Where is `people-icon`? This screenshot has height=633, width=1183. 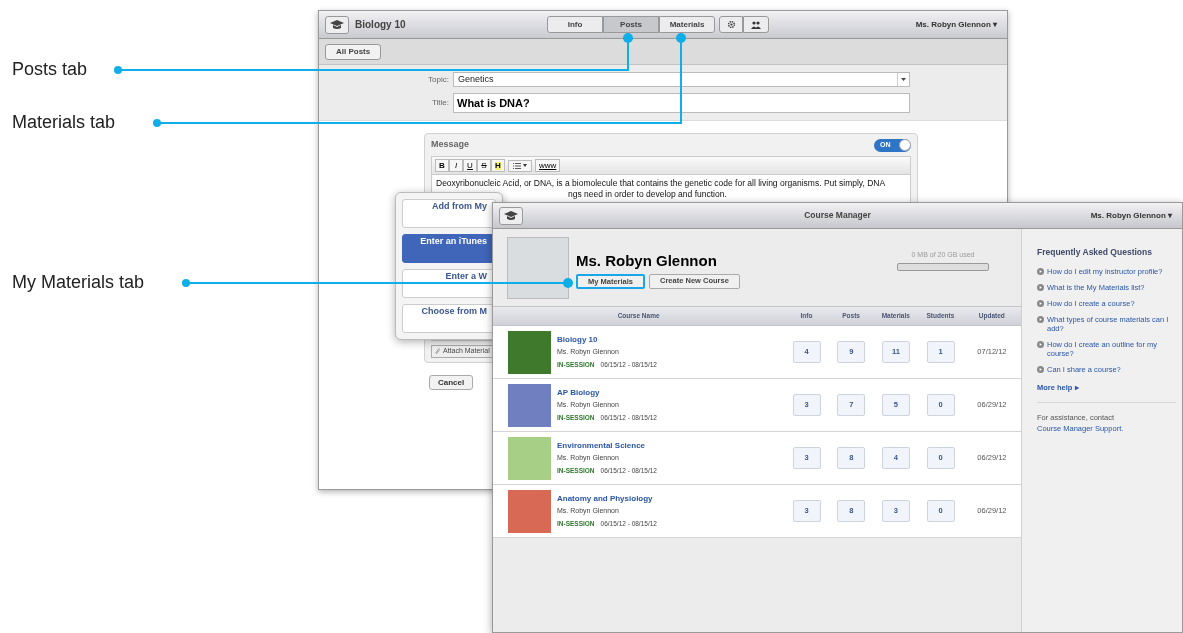 people-icon is located at coordinates (756, 24).